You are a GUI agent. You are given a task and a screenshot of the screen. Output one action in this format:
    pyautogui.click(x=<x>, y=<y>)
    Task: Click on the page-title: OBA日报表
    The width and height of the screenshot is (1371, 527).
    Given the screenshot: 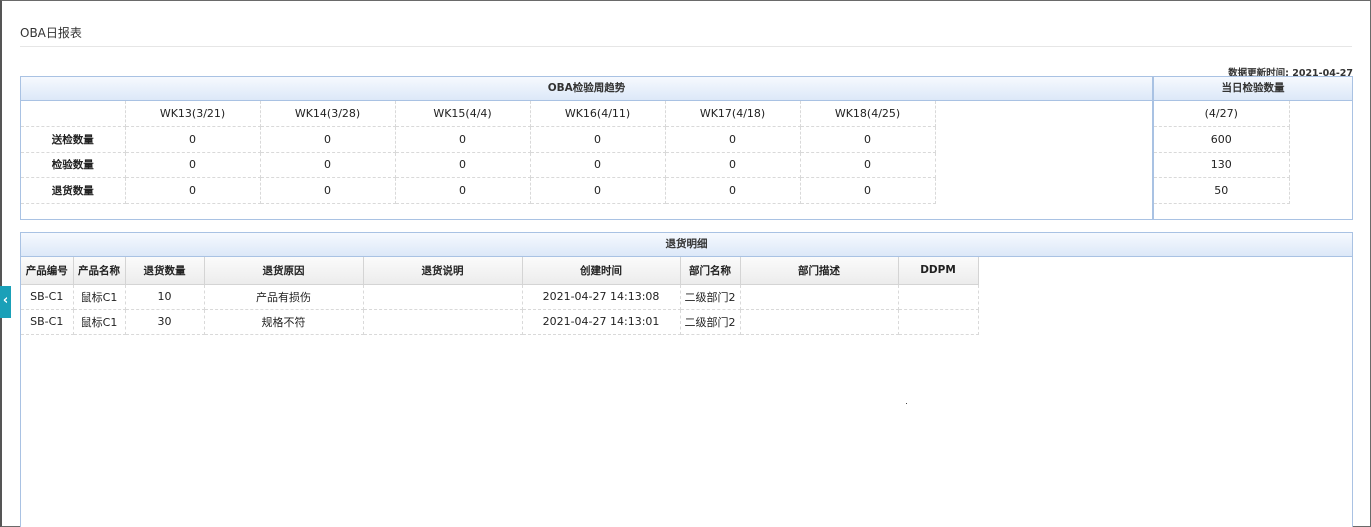 What is the action you would take?
    pyautogui.click(x=51, y=33)
    